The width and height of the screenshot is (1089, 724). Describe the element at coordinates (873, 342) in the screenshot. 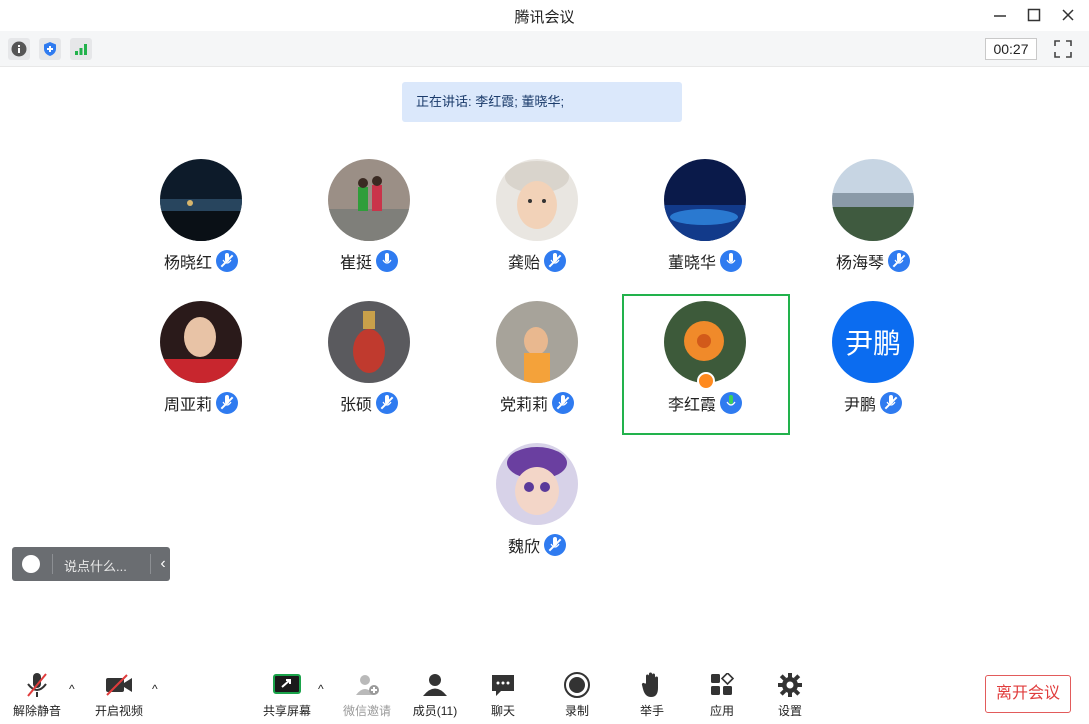

I see `avatar: 尹鹏` at that location.